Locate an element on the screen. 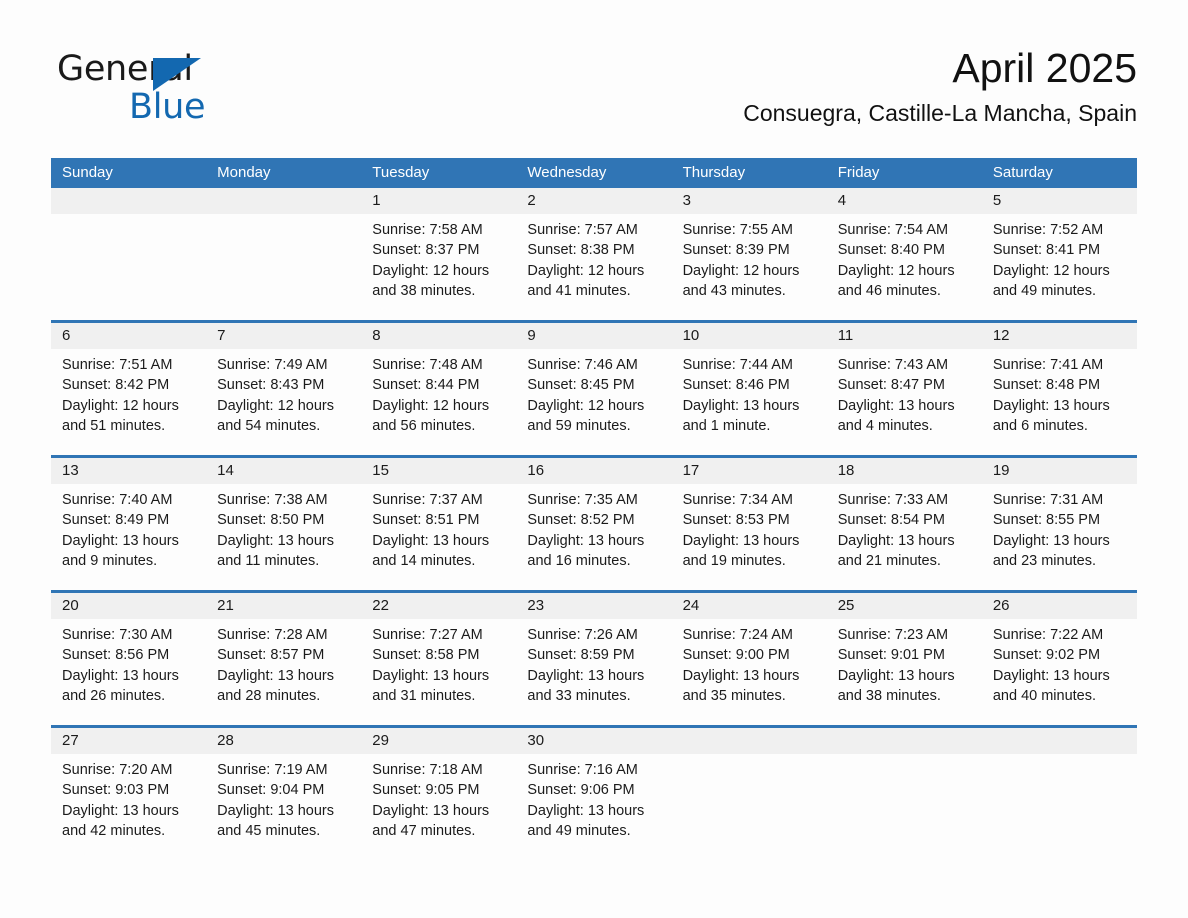 The width and height of the screenshot is (1188, 918). day-number: 3 is located at coordinates (749, 201).